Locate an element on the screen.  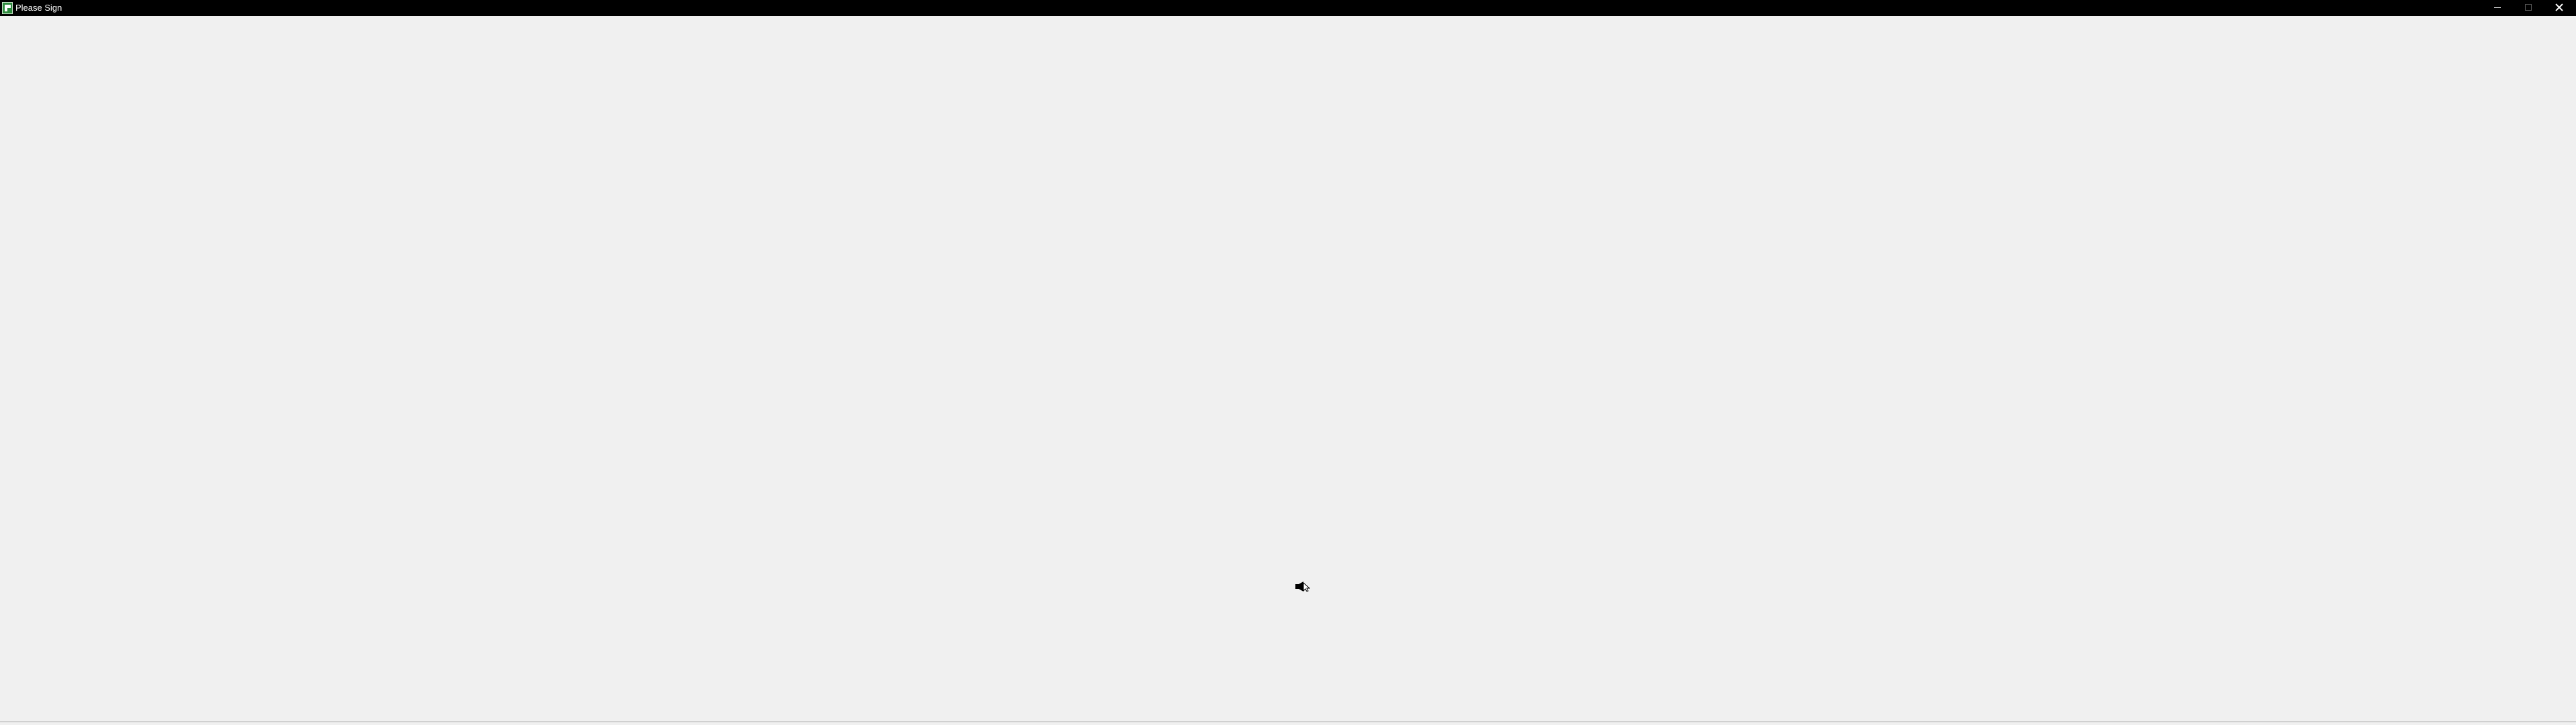
maximize-button is located at coordinates (2528, 7).